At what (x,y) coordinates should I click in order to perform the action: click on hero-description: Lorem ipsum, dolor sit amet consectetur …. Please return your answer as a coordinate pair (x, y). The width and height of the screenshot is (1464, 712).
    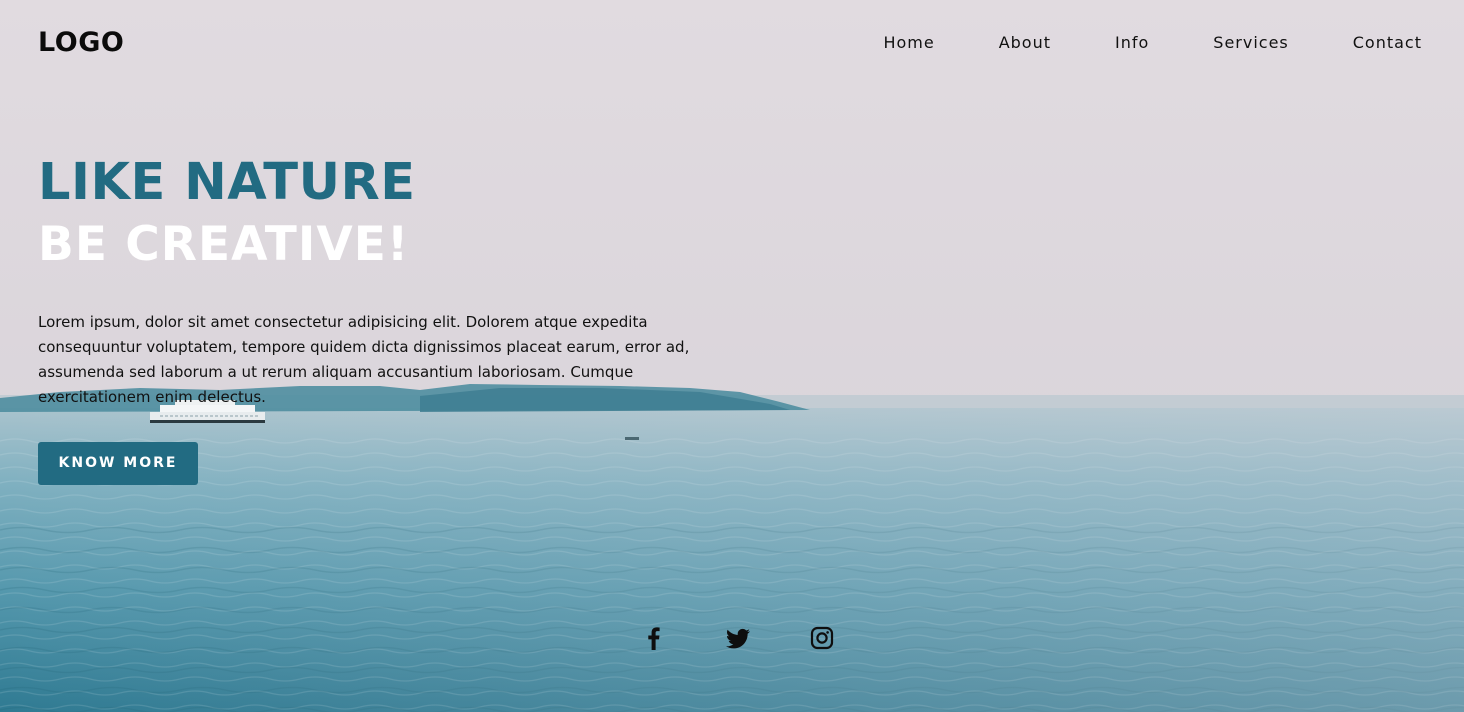
    Looking at the image, I should click on (364, 359).